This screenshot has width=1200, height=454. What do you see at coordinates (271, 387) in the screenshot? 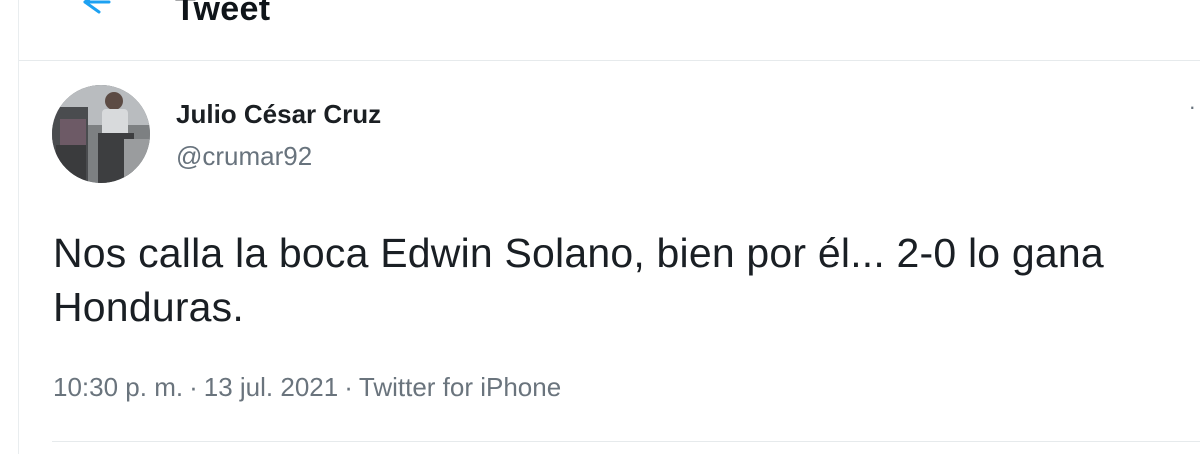
I see `tweet-date: 13 jul. 2021` at bounding box center [271, 387].